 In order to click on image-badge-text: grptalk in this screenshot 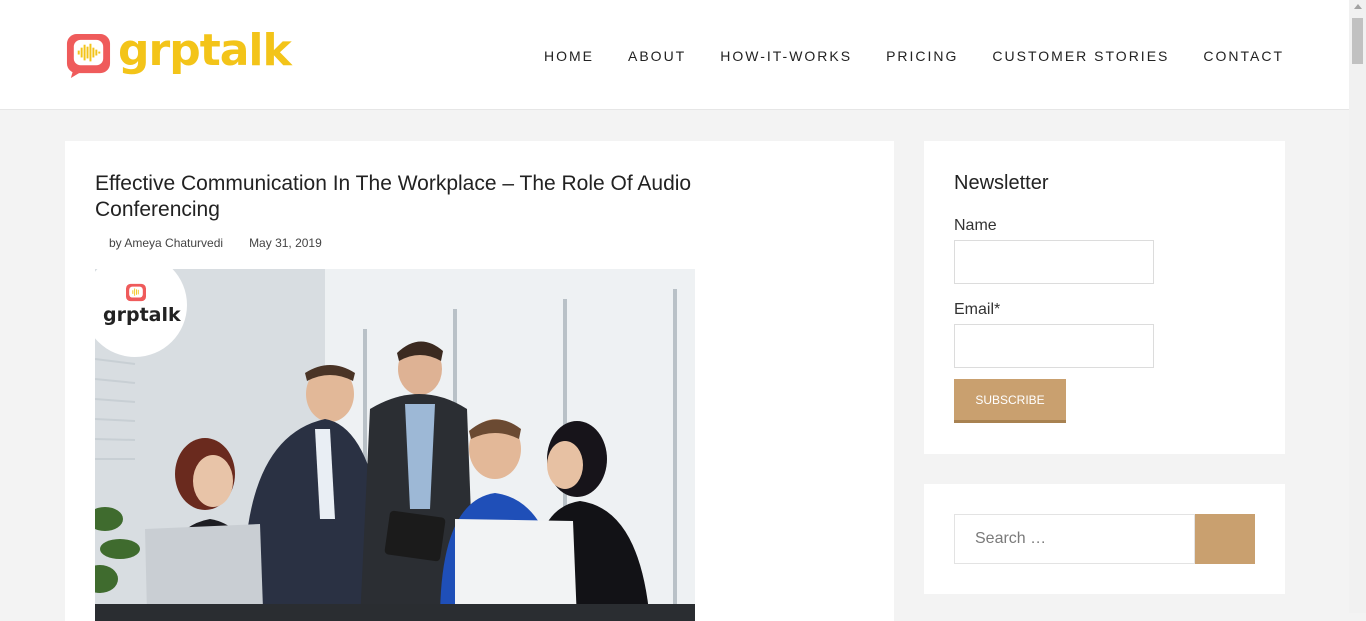, I will do `click(142, 315)`.